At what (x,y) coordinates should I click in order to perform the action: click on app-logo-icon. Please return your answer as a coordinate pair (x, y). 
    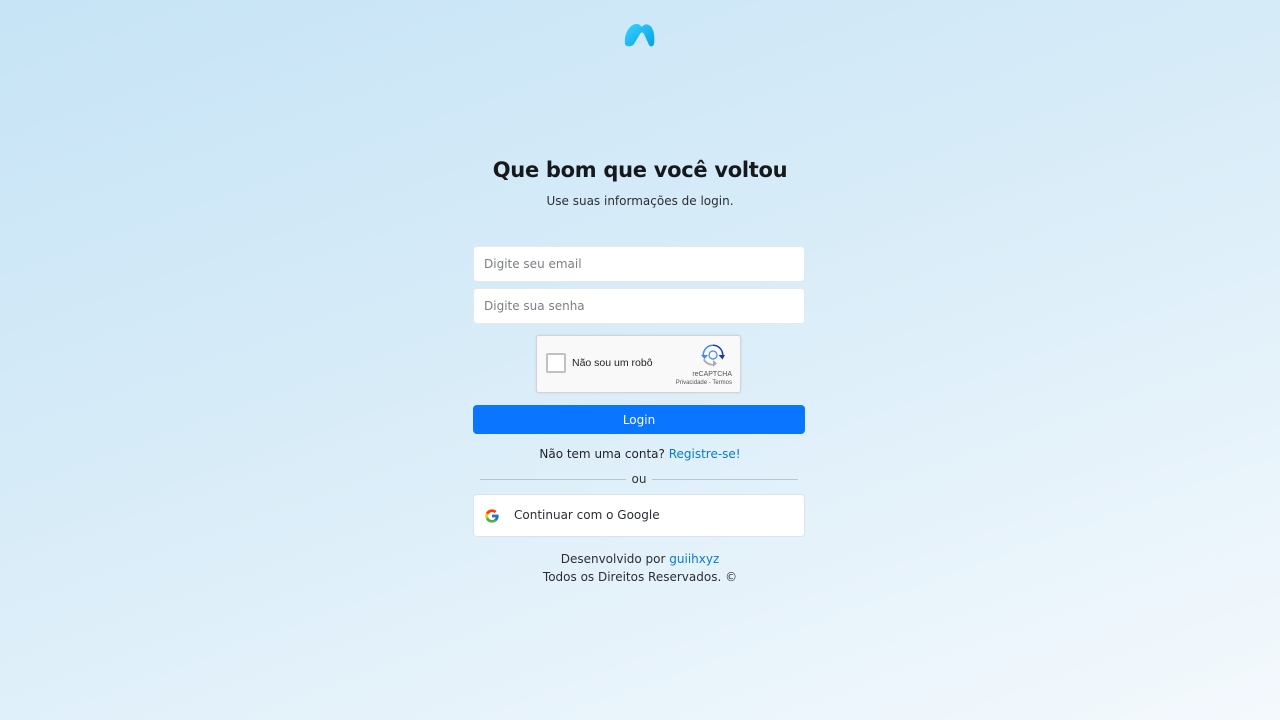
    Looking at the image, I should click on (639, 35).